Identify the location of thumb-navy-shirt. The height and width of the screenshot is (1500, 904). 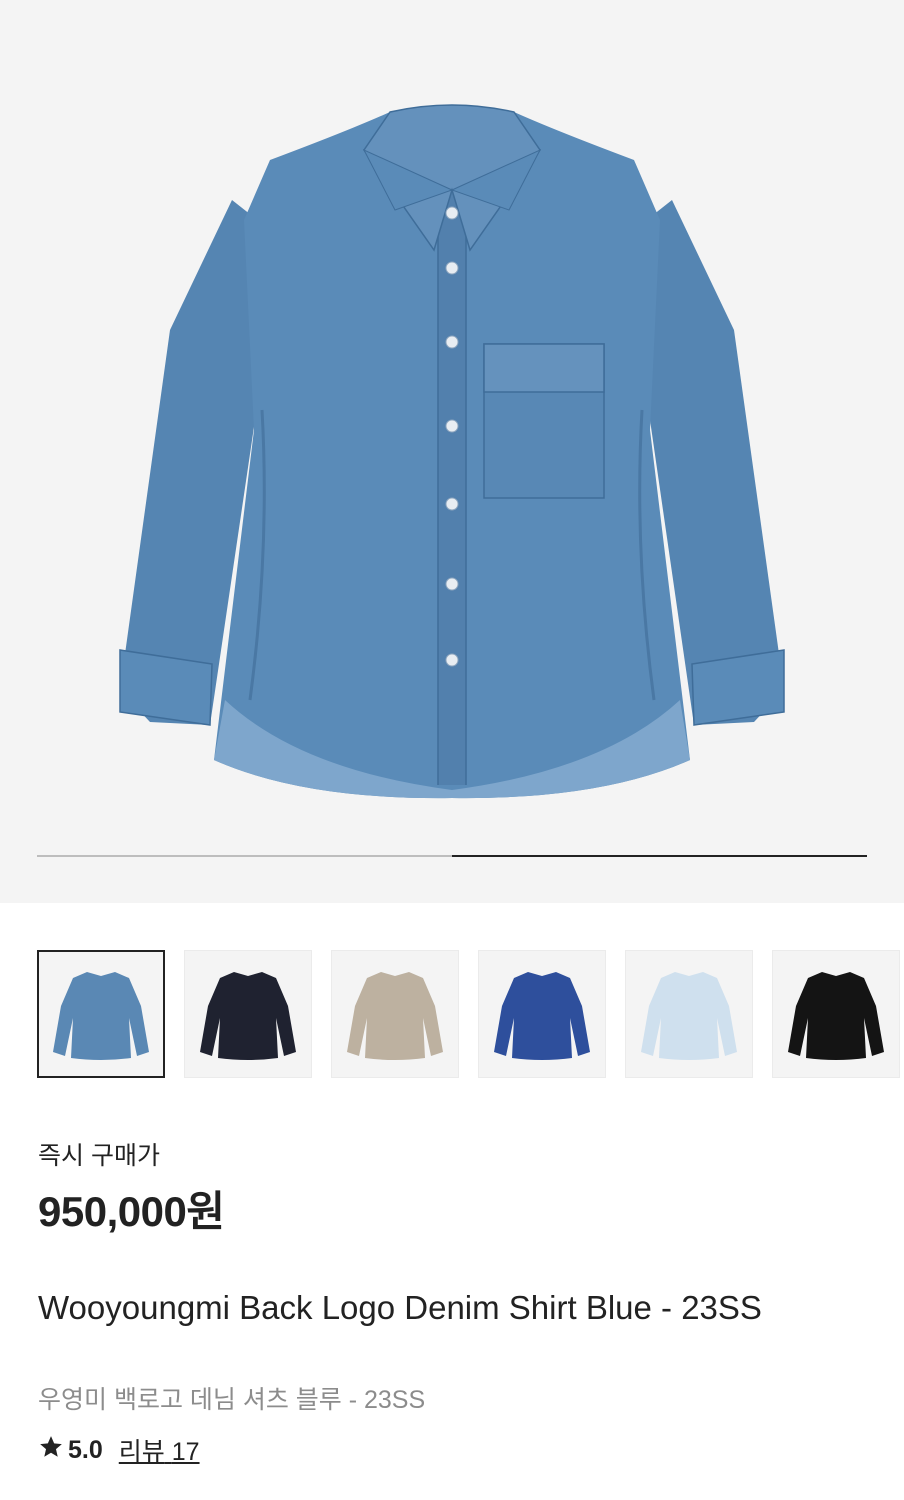
(248, 1014).